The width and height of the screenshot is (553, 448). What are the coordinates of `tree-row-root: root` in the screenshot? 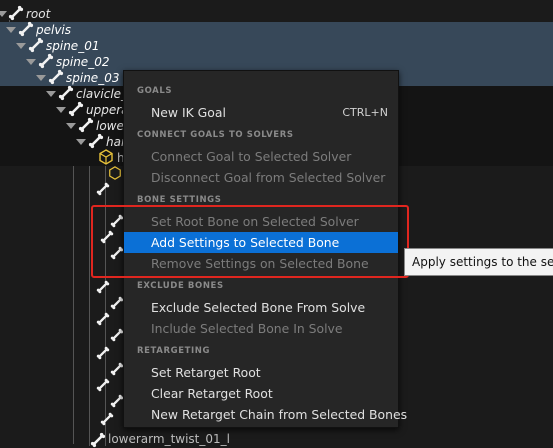 It's located at (276, 14).